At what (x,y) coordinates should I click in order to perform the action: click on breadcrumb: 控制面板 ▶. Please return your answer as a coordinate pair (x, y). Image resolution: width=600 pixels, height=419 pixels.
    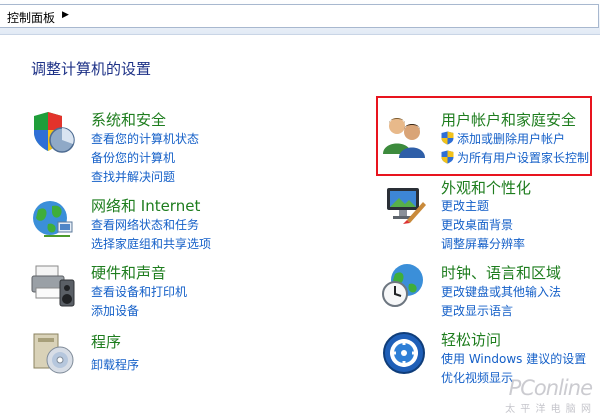
    Looking at the image, I should click on (299, 16).